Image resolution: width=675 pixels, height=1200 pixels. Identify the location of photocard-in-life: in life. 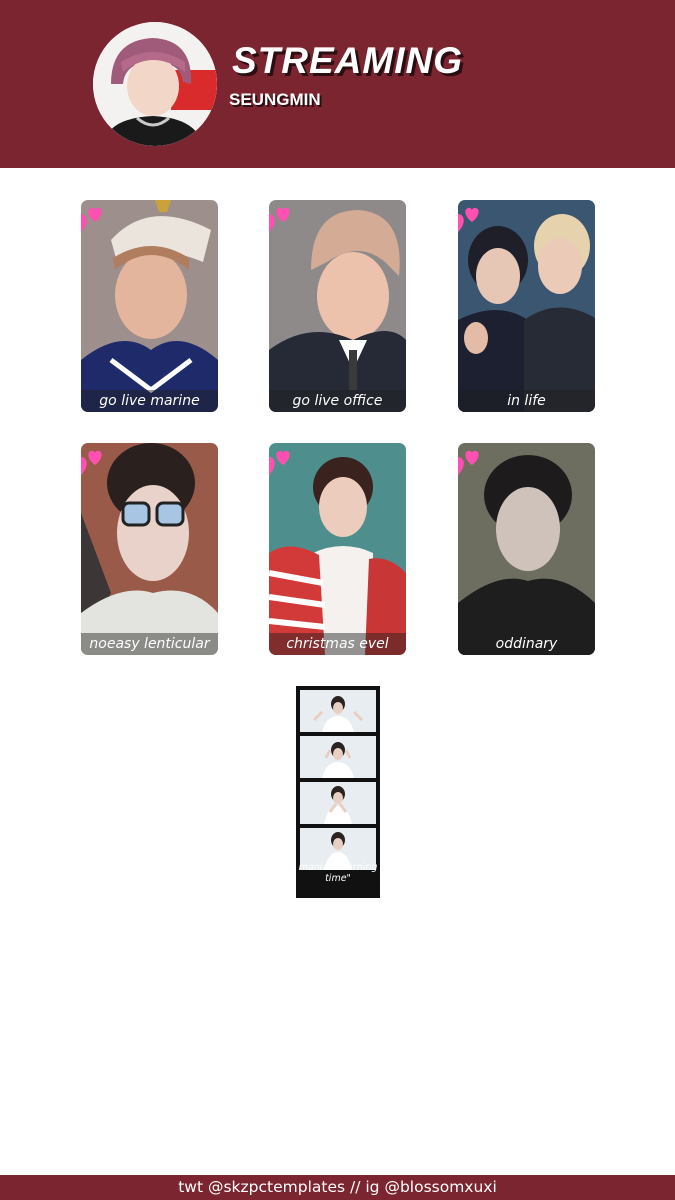
(526, 306).